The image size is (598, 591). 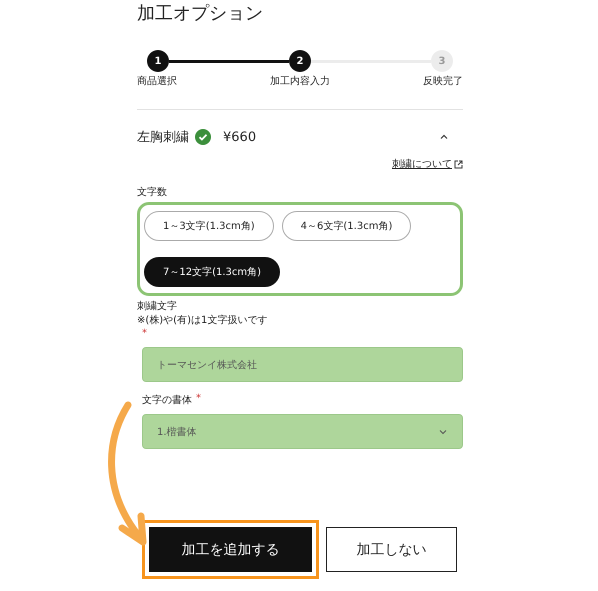 I want to click on page-title: 加工オプション, so click(x=200, y=14).